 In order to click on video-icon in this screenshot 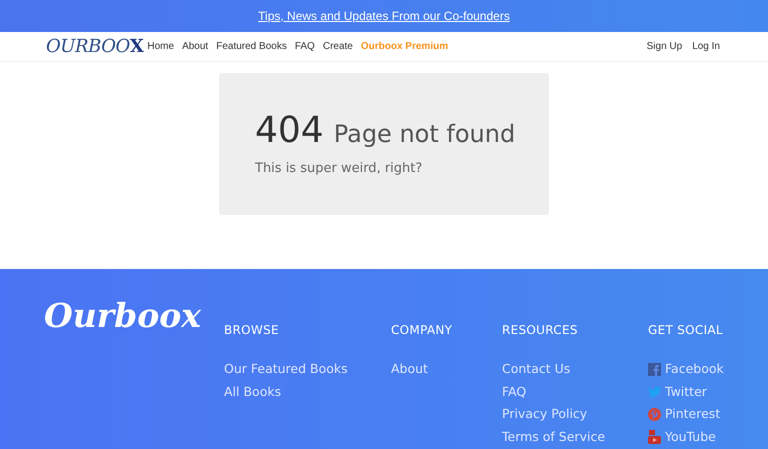, I will do `click(654, 437)`.